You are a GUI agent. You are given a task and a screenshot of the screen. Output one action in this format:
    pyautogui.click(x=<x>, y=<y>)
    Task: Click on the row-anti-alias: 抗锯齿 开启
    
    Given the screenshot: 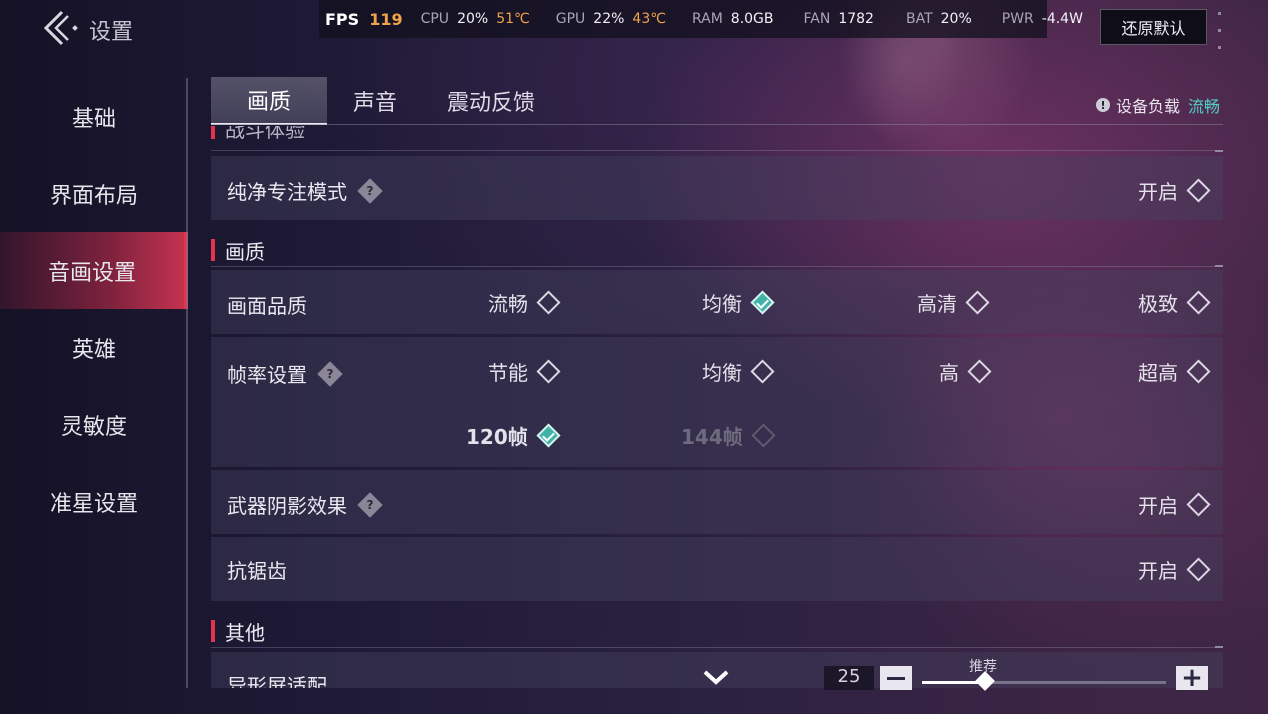 What is the action you would take?
    pyautogui.click(x=717, y=569)
    